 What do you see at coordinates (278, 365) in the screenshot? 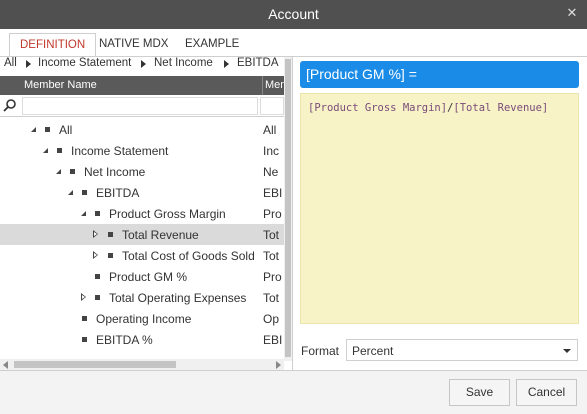
I see `scroll-right-icon` at bounding box center [278, 365].